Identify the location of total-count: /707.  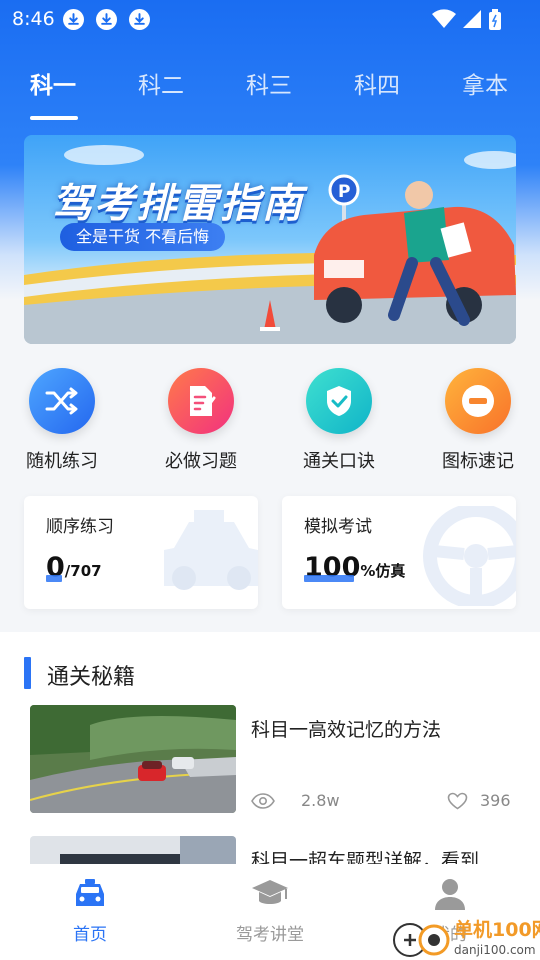
(83, 571).